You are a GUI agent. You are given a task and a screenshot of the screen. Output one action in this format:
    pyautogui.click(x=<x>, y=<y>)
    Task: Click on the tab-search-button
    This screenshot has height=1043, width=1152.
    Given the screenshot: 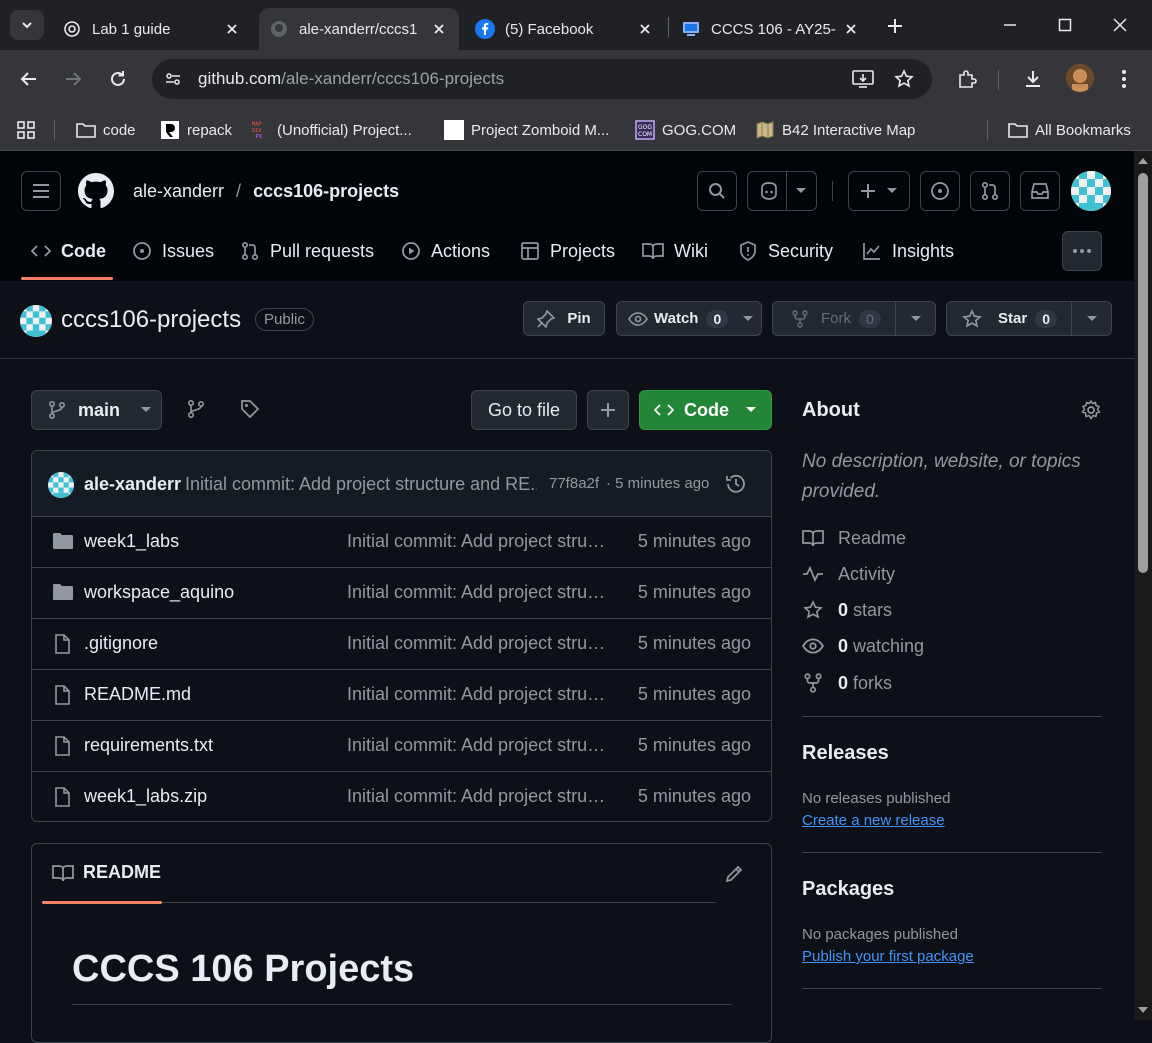 What is the action you would take?
    pyautogui.click(x=27, y=25)
    